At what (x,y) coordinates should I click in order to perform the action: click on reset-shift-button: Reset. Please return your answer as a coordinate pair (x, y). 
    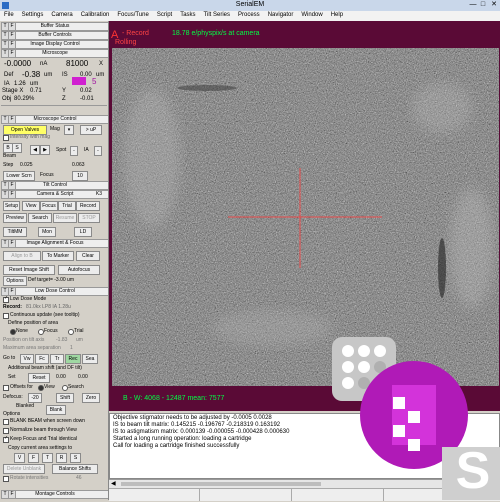
    Looking at the image, I should click on (39, 378).